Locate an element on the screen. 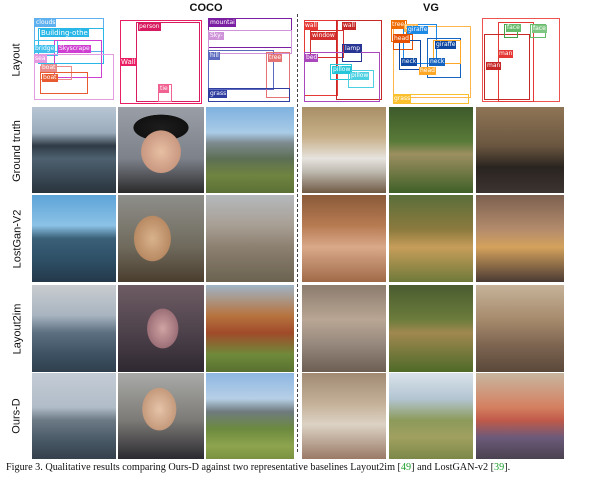  citation-link-39: 39 is located at coordinates (499, 467).